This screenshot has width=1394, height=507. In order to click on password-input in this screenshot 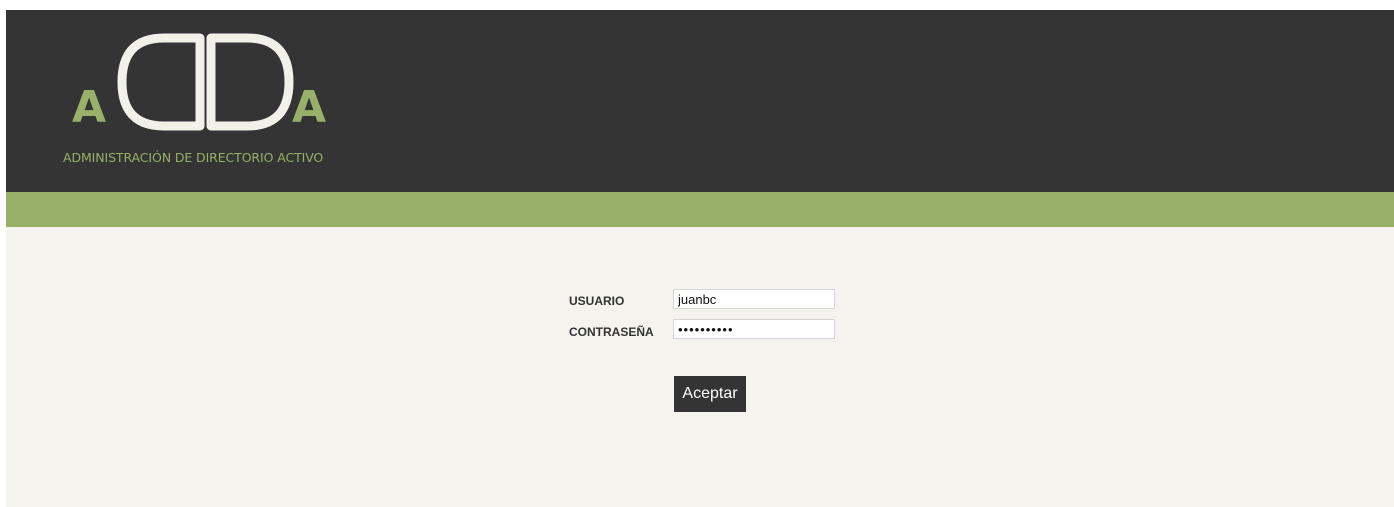, I will do `click(754, 329)`.